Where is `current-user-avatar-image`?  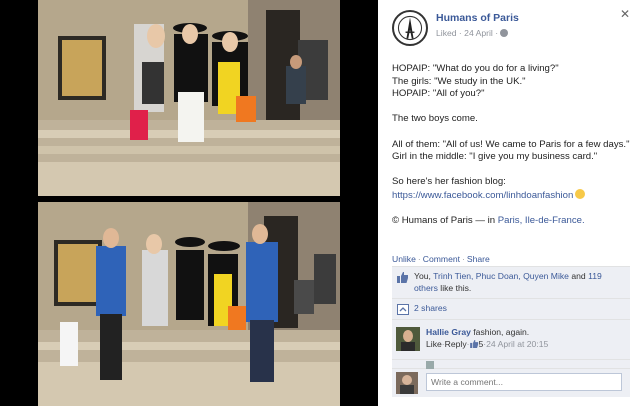
current-user-avatar-image is located at coordinates (407, 382).